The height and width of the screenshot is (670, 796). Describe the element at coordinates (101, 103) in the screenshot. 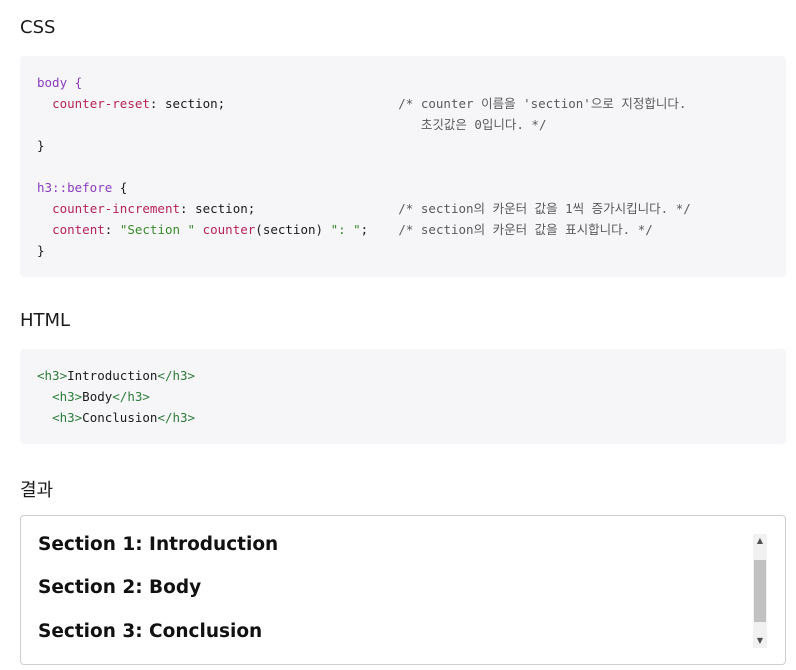

I see `property: counter-reset` at that location.